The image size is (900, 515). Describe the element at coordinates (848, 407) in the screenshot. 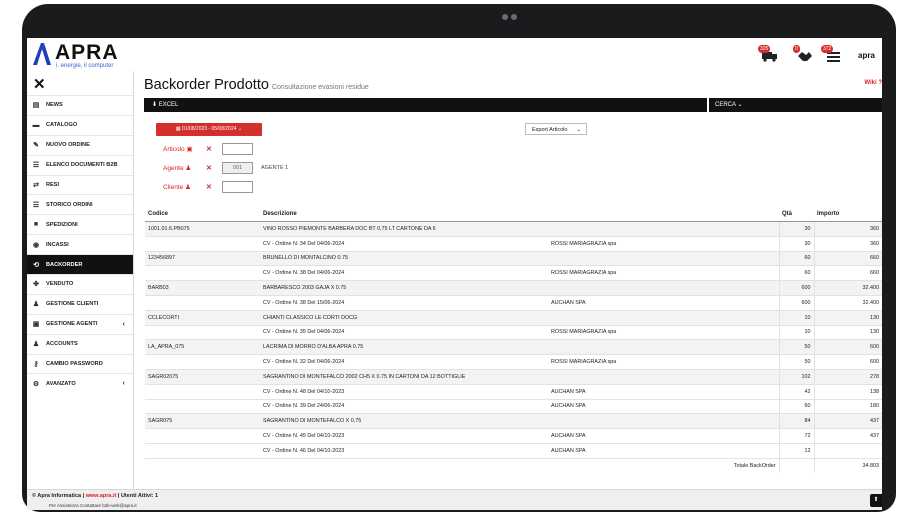

I see `cell-importo: 180` at that location.